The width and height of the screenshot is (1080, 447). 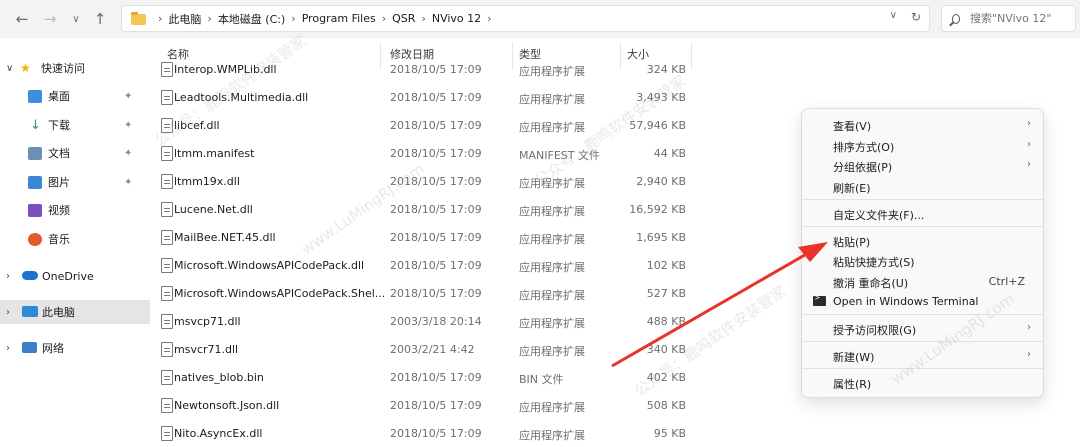 I want to click on file-row: msvcr71.dll 2003/2/21 4:42 应用程序扩展 340 KB, so click(x=450, y=350).